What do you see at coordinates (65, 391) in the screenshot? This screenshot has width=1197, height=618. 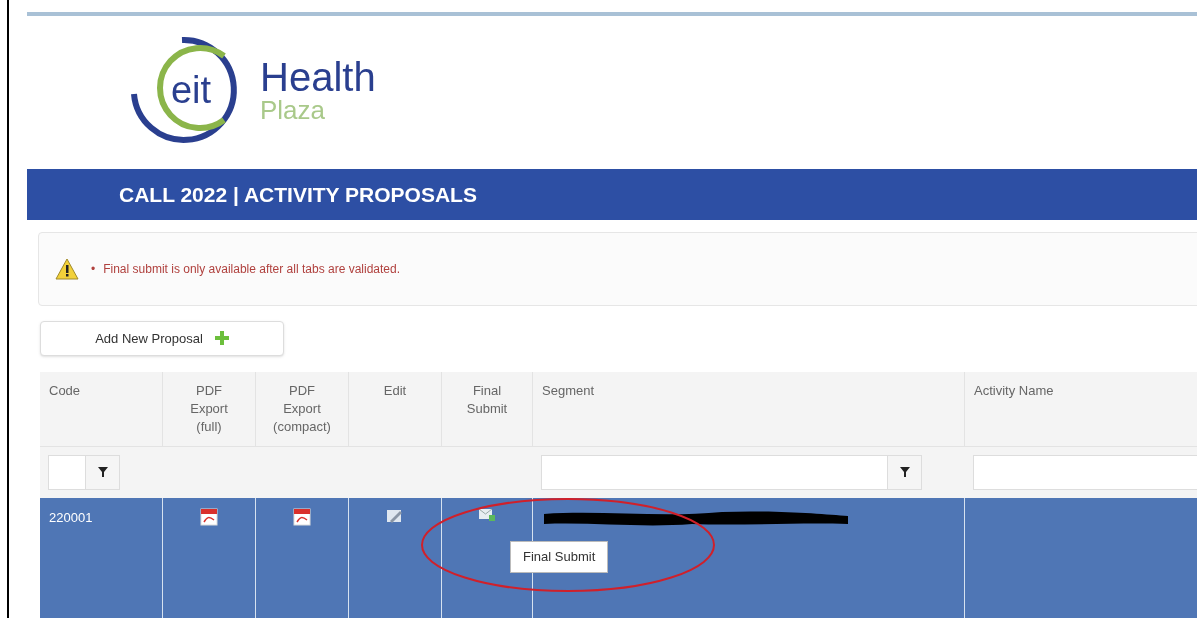 I see `column-header: Code` at bounding box center [65, 391].